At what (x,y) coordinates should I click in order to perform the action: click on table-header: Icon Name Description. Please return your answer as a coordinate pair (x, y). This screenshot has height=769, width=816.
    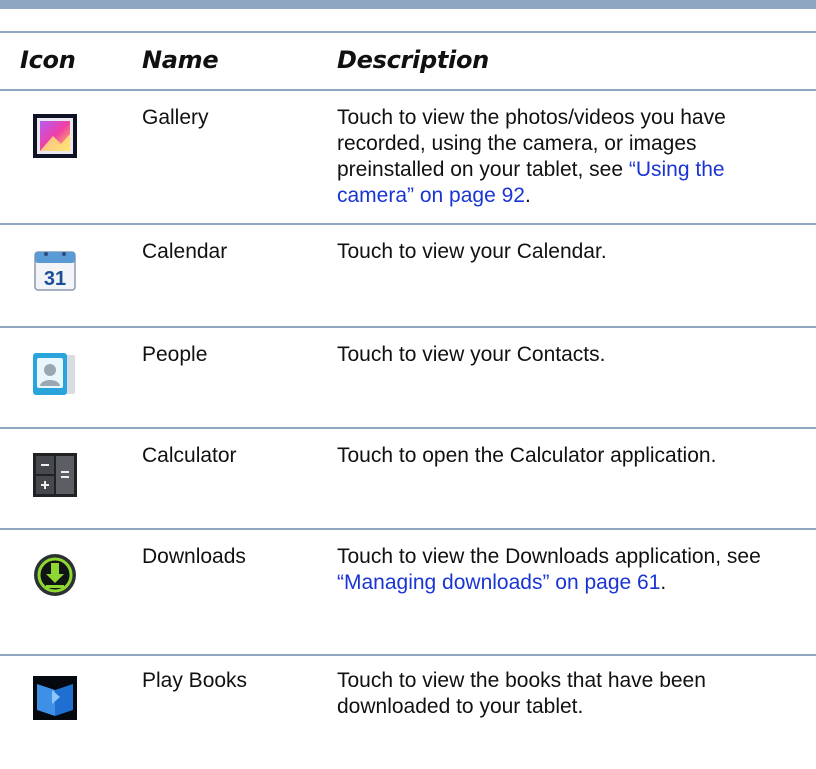
    Looking at the image, I should click on (408, 61).